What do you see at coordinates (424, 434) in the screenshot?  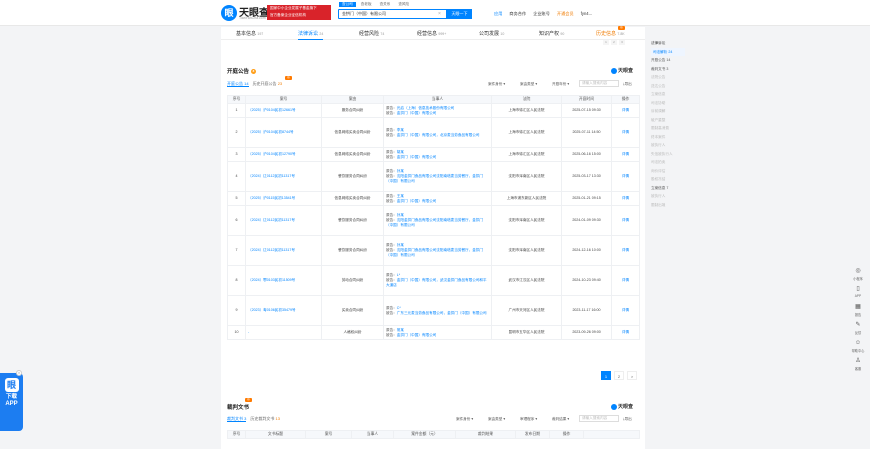 I see `col-amount: 案件金额（元）` at bounding box center [424, 434].